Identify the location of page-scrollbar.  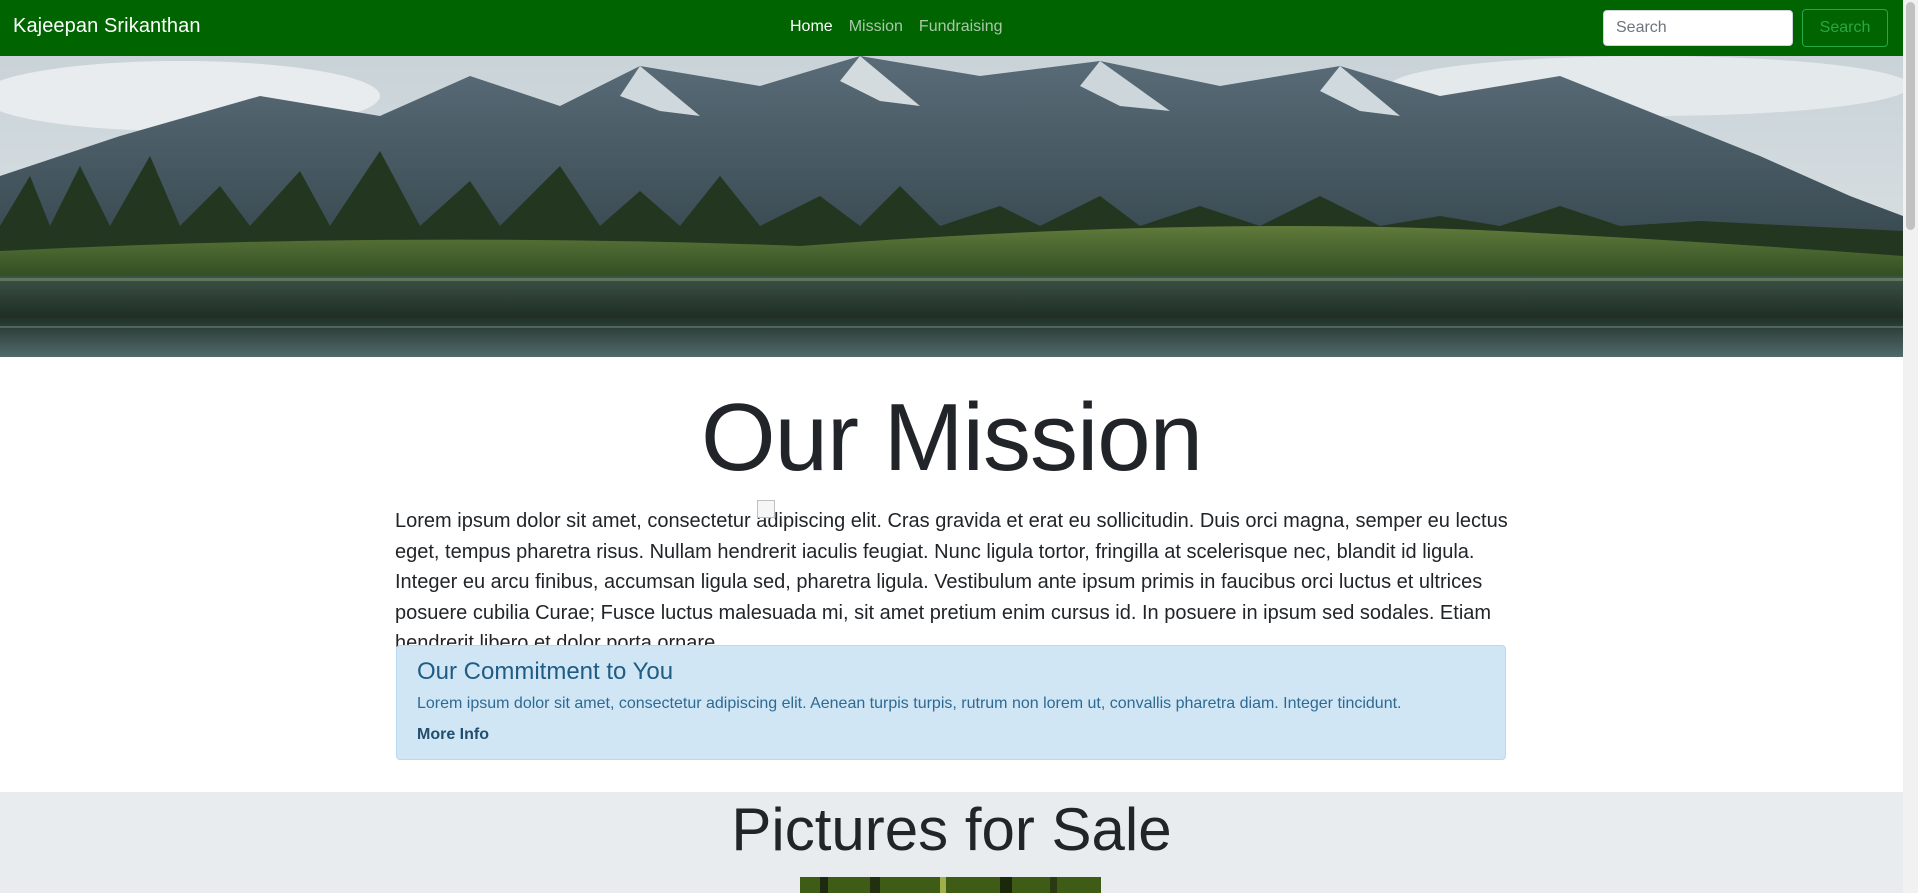
(1910, 446).